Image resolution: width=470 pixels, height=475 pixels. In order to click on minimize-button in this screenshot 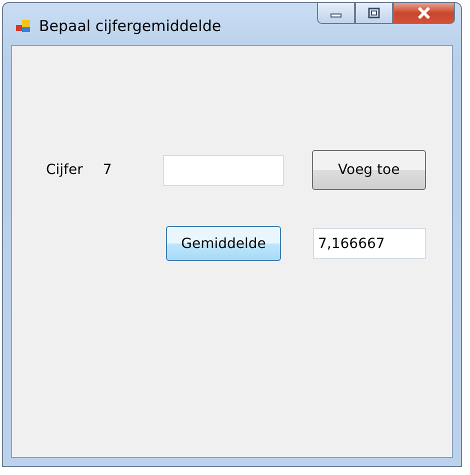, I will do `click(336, 13)`.